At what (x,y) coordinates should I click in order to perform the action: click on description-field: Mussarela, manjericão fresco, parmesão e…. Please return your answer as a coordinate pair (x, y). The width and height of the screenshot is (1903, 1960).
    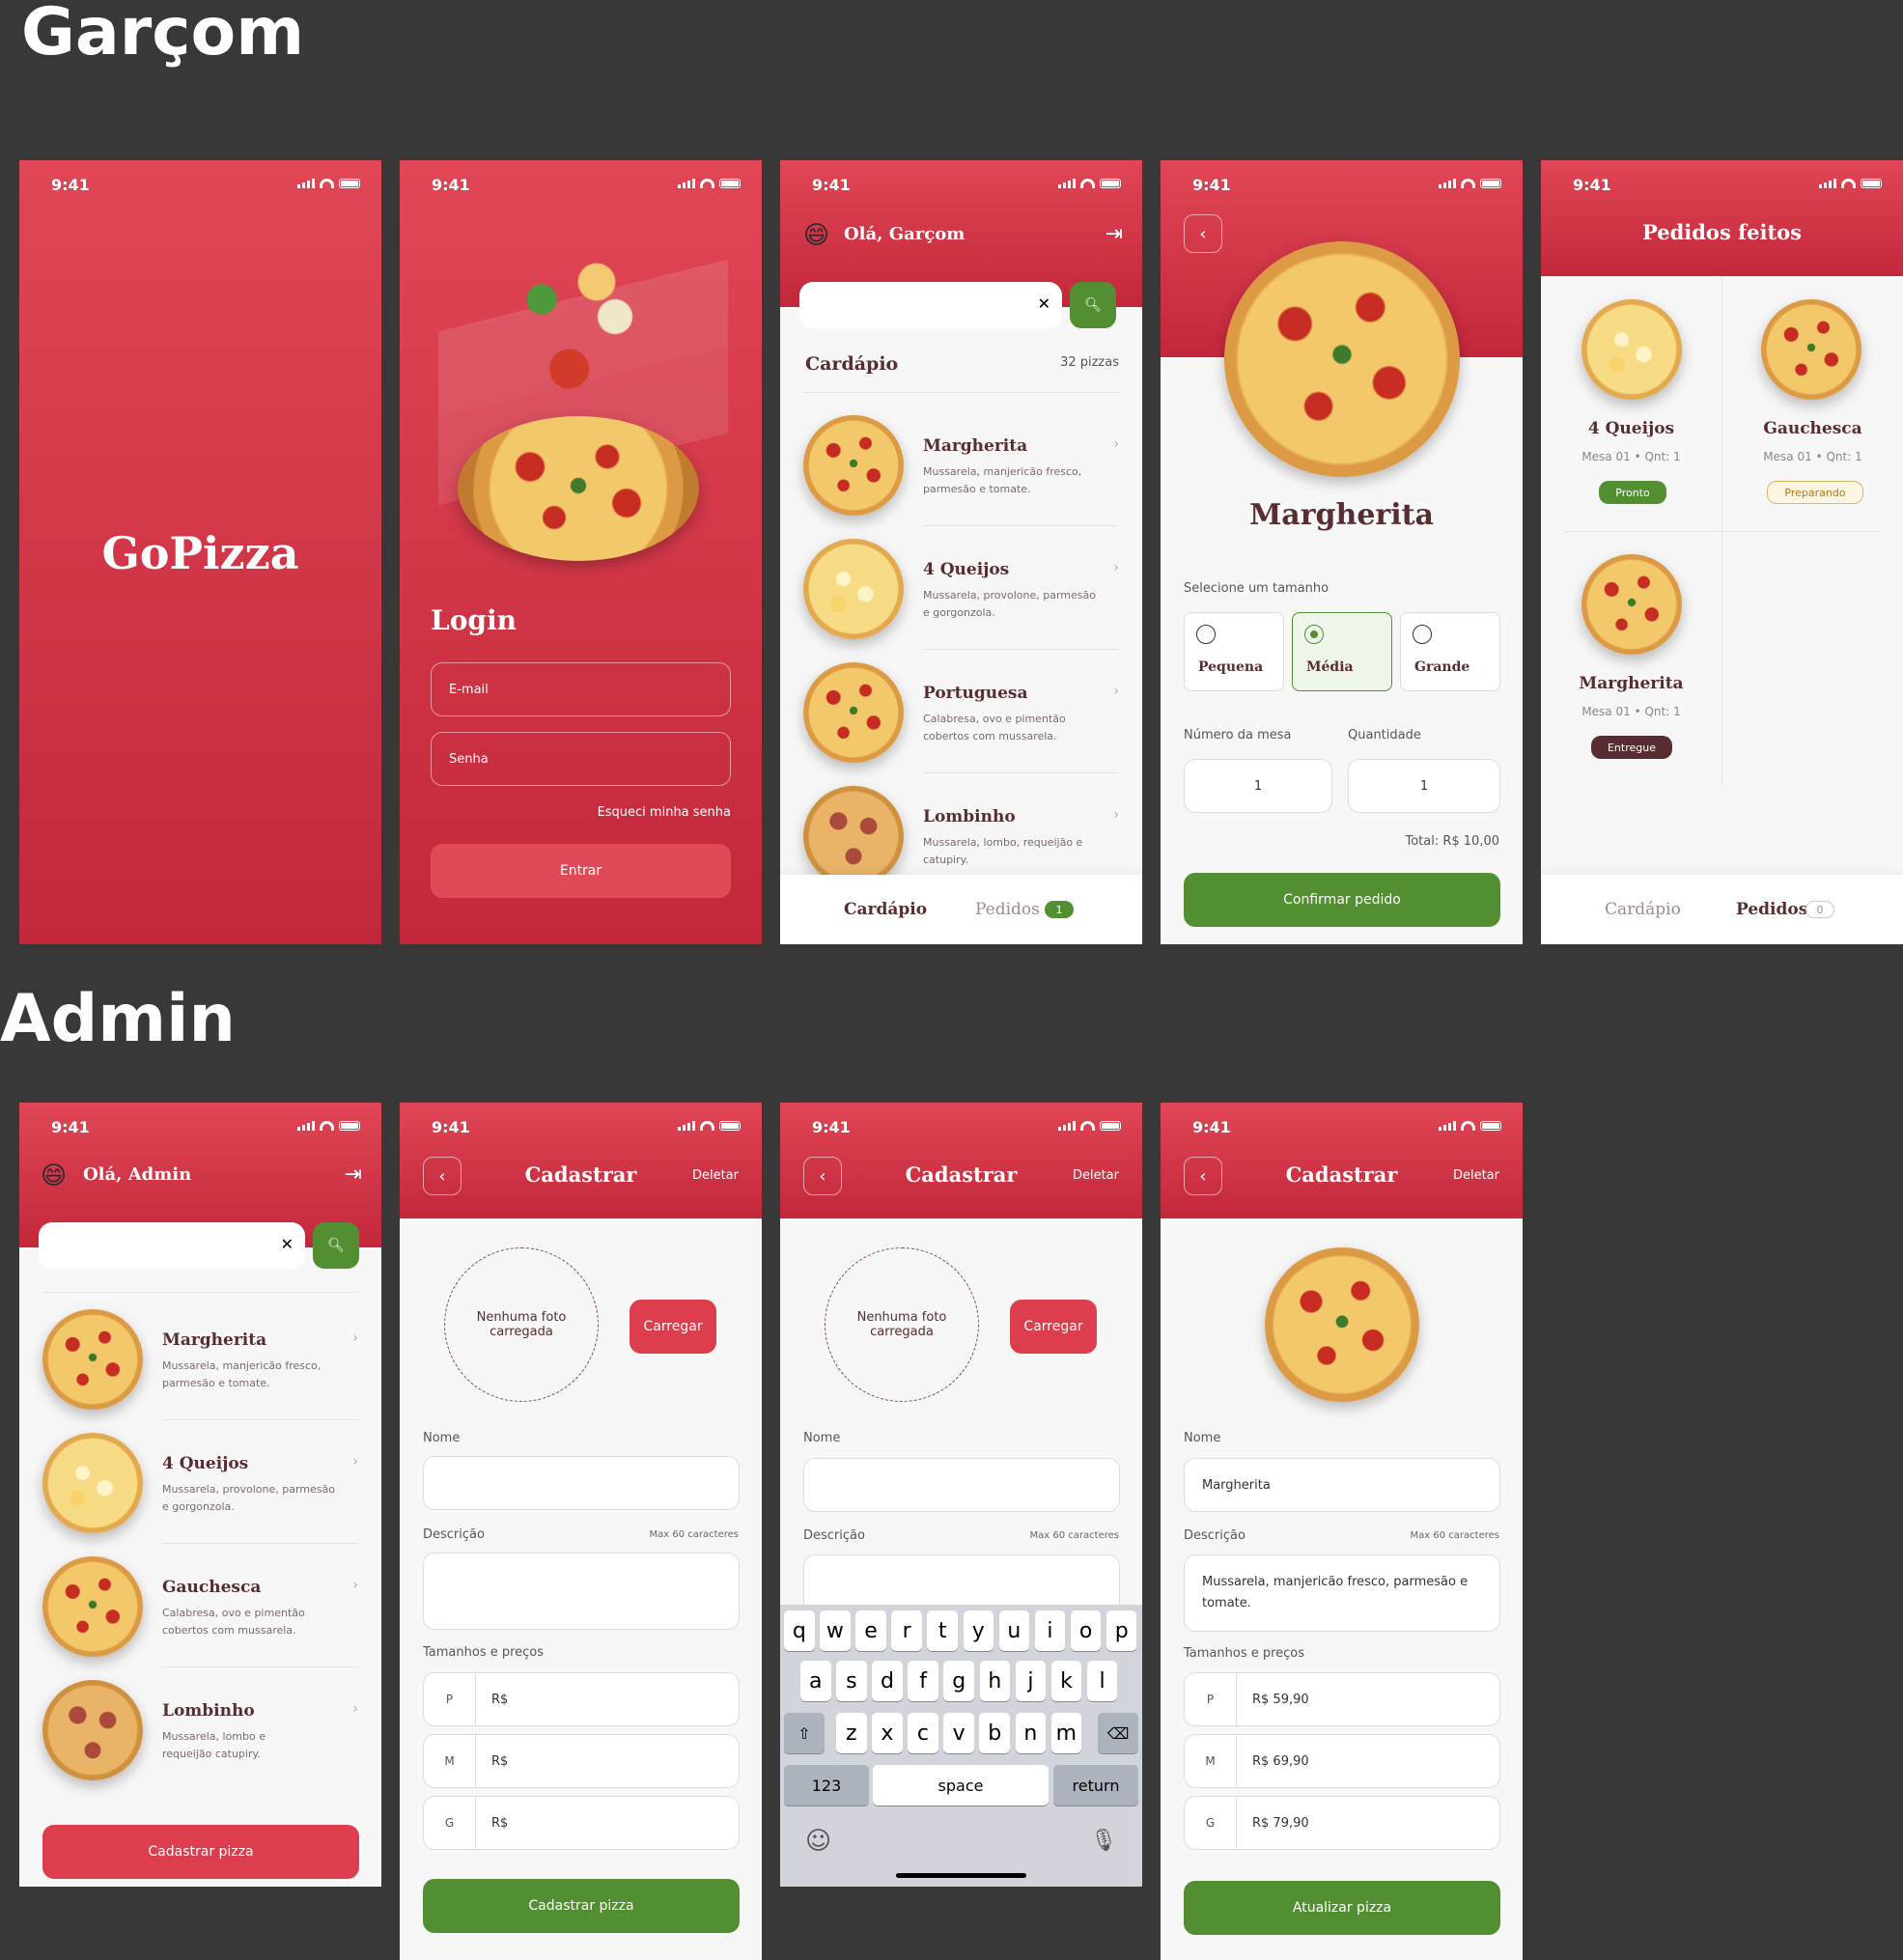
    Looking at the image, I should click on (1342, 1593).